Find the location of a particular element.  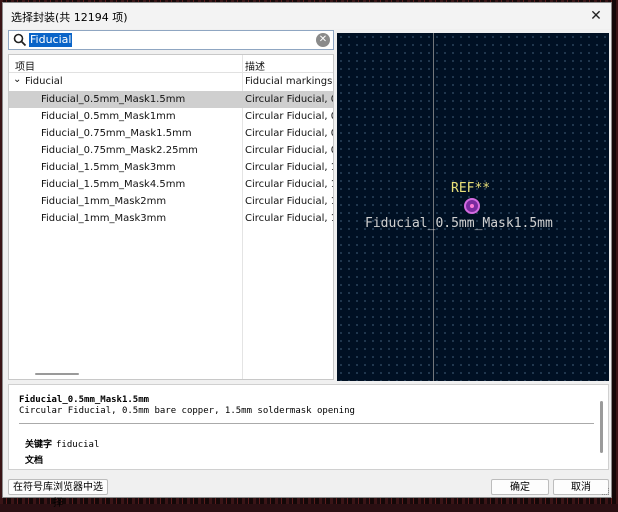

footprint-name: Fiducial_1.5mm_Mask4.5mm is located at coordinates (113, 184).